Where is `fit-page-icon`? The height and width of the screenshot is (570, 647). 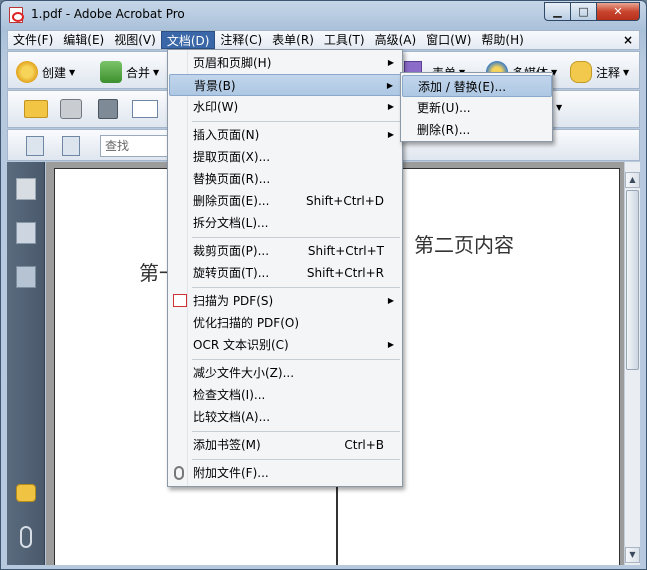 fit-page-icon is located at coordinates (71, 146).